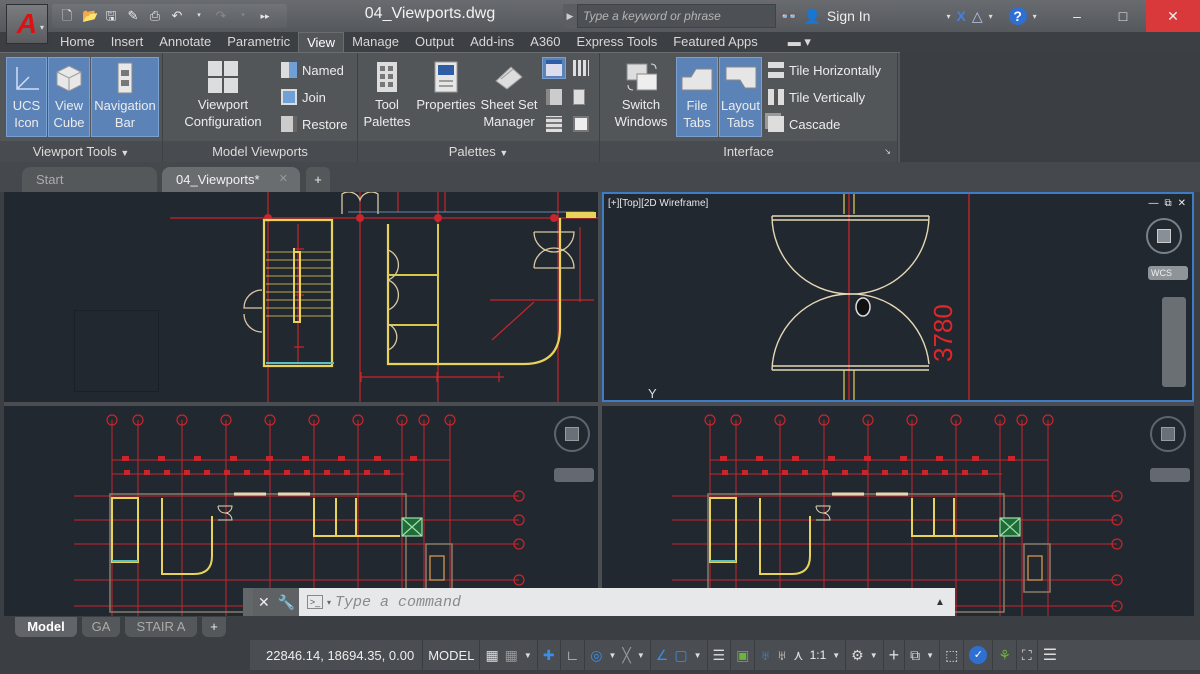 Image resolution: width=1200 pixels, height=674 pixels. I want to click on autodesk-a360-icon: △, so click(977, 16).